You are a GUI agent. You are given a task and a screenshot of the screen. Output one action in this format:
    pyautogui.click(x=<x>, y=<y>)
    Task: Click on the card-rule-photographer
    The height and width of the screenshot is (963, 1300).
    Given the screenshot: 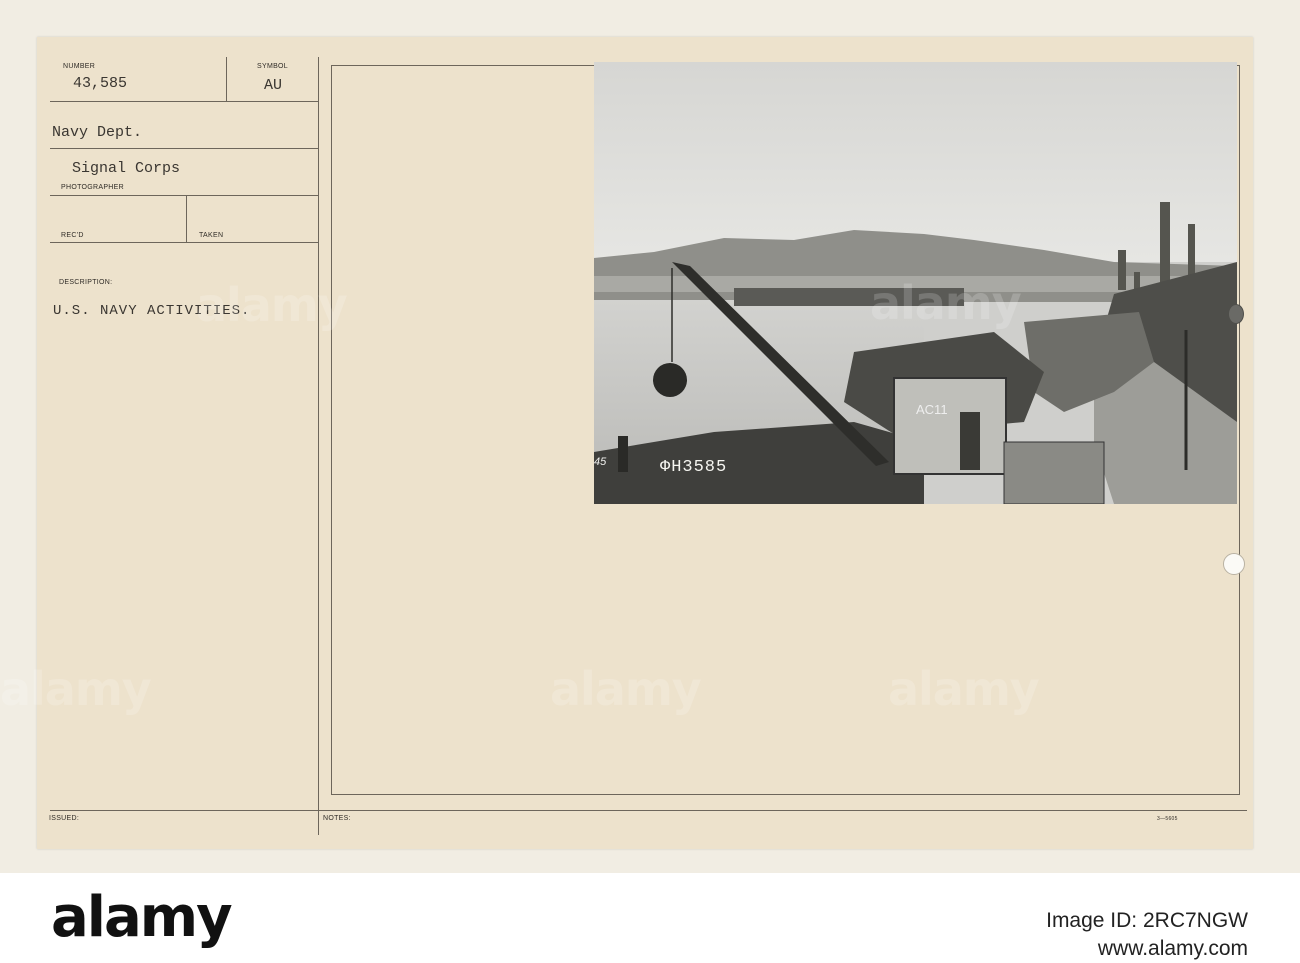 What is the action you would take?
    pyautogui.click(x=184, y=195)
    